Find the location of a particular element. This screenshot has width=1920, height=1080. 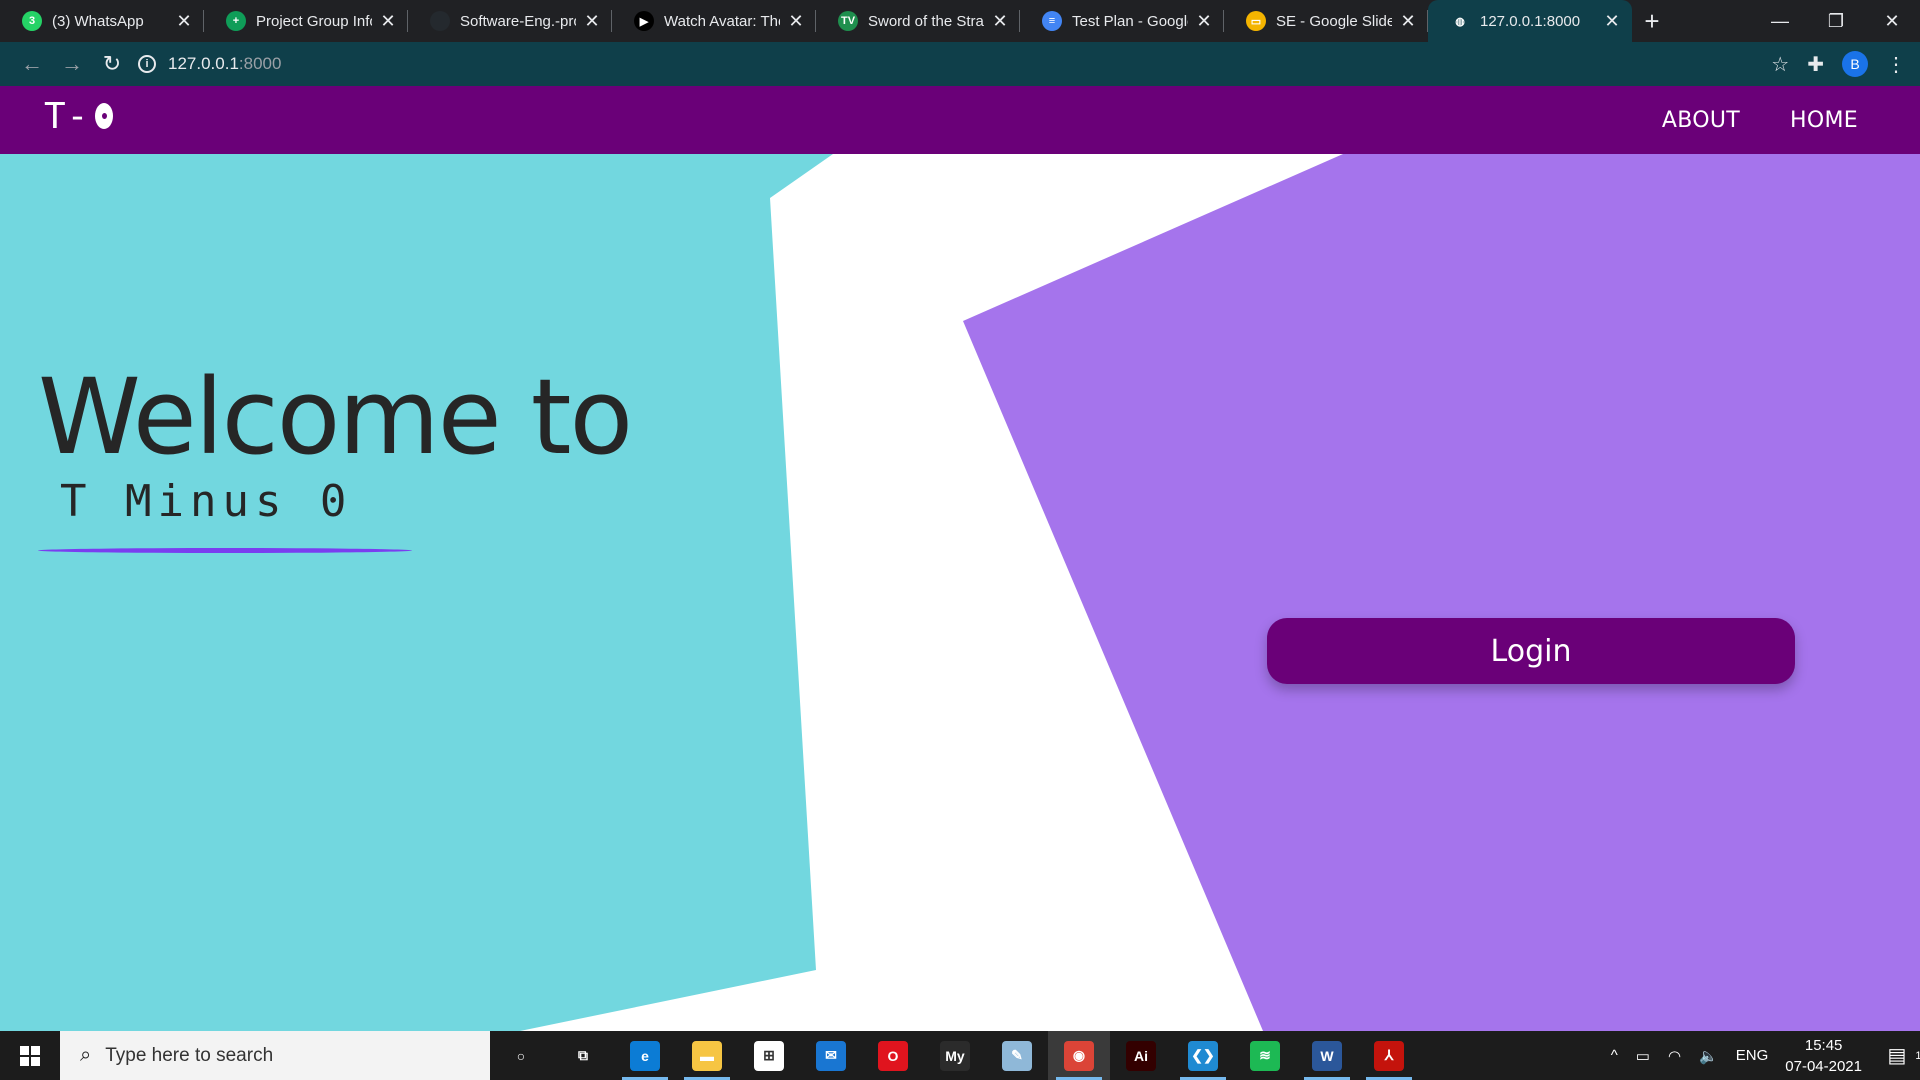

taskbar-app: W is located at coordinates (1327, 1055).